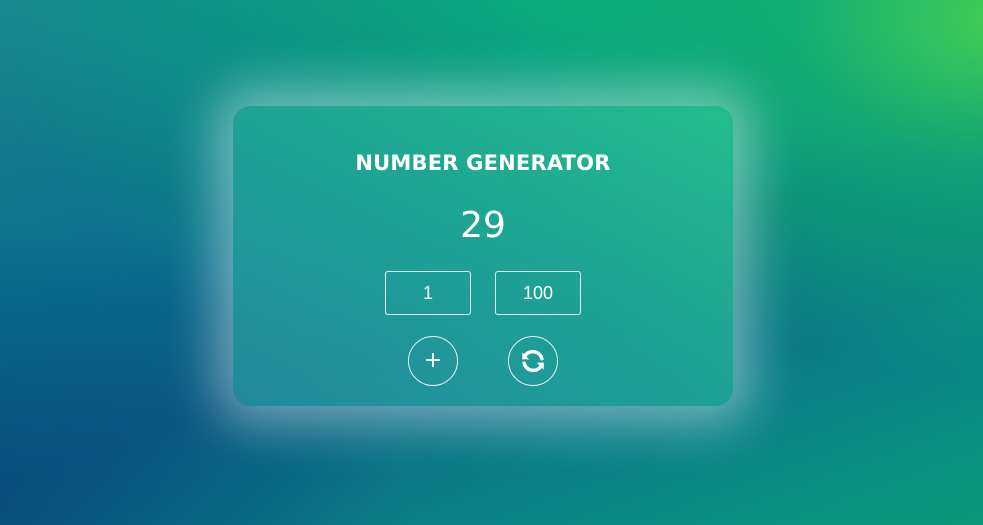  Describe the element at coordinates (483, 225) in the screenshot. I see `generated-number: 29` at that location.